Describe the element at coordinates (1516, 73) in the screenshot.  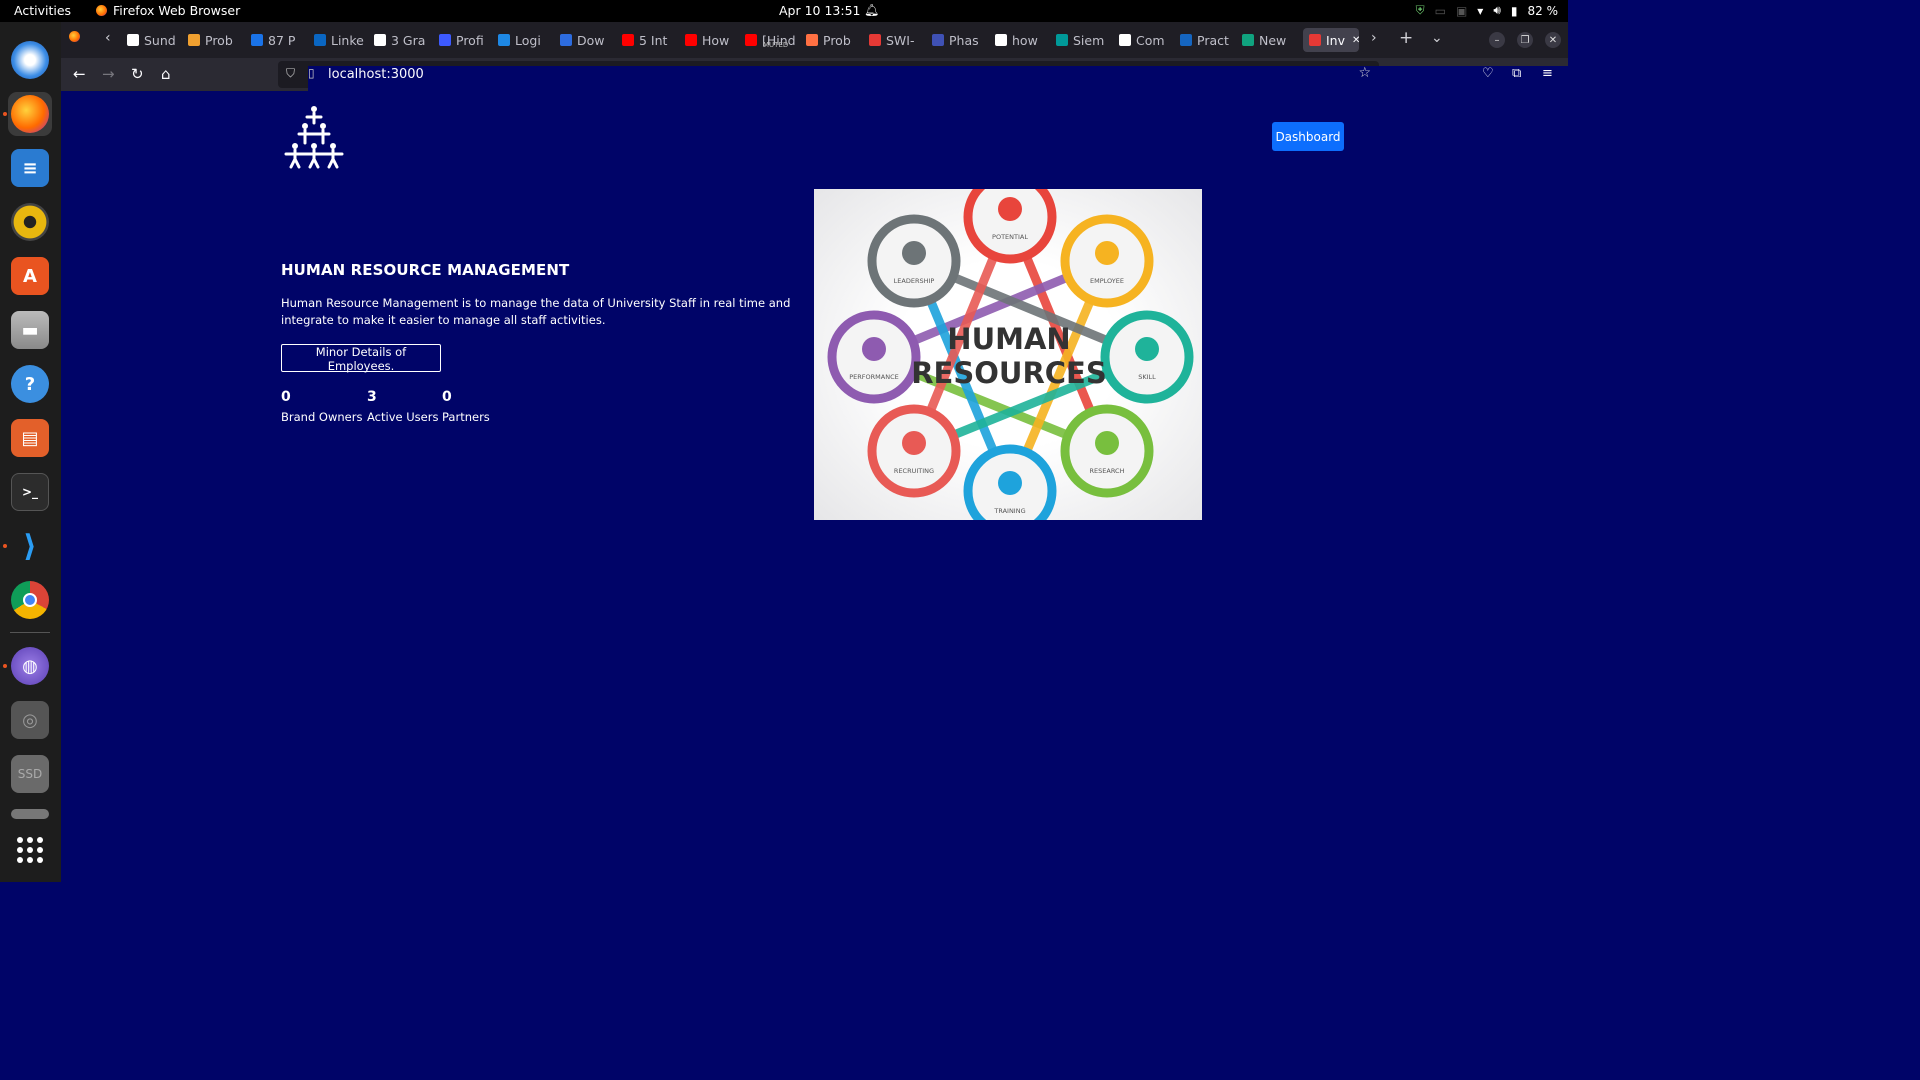
I see `extensions-icon: ⧉` at that location.